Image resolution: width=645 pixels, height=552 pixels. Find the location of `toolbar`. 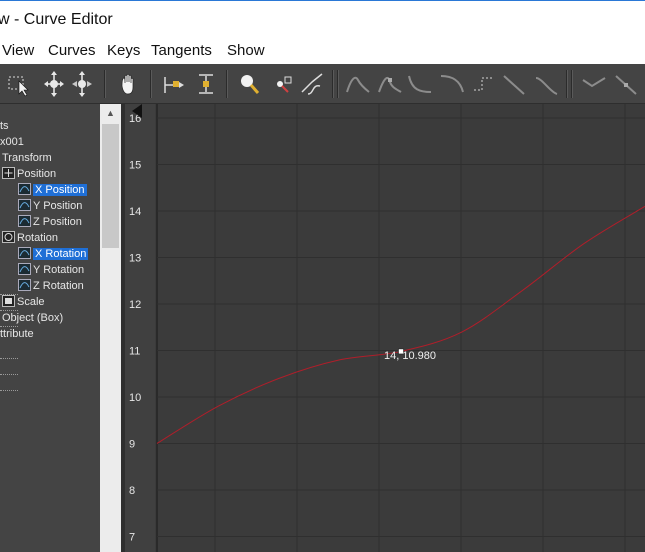

toolbar is located at coordinates (322, 84).